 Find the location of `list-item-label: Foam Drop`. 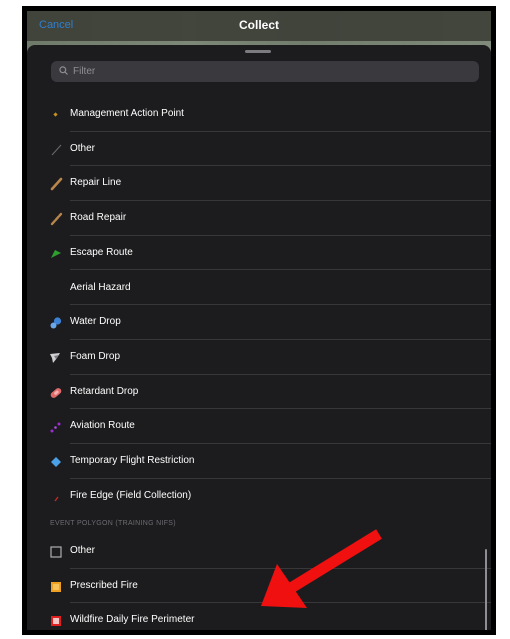

list-item-label: Foam Drop is located at coordinates (95, 356).